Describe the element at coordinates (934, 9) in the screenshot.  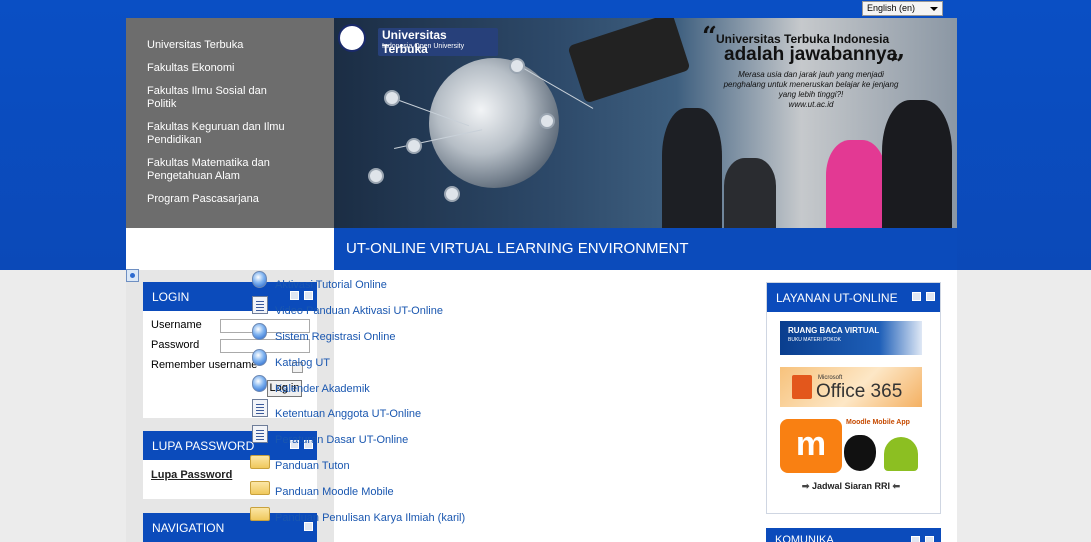
I see `chevron-down-icon` at that location.